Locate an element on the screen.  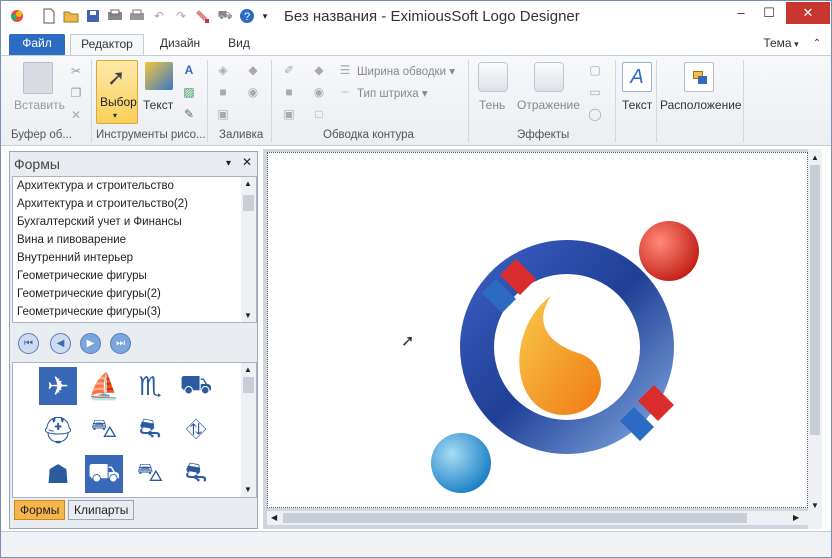
paint-icon is located at coordinates (203, 16).